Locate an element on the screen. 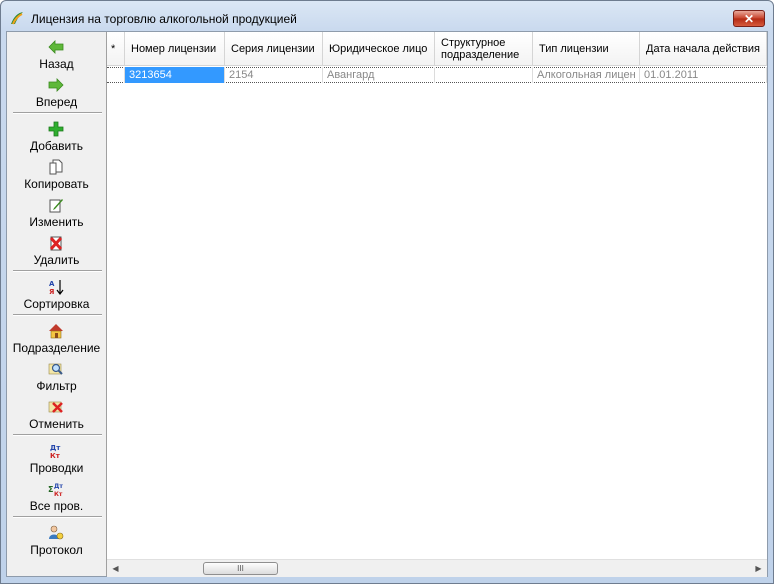  cell-structural-division is located at coordinates (484, 75).